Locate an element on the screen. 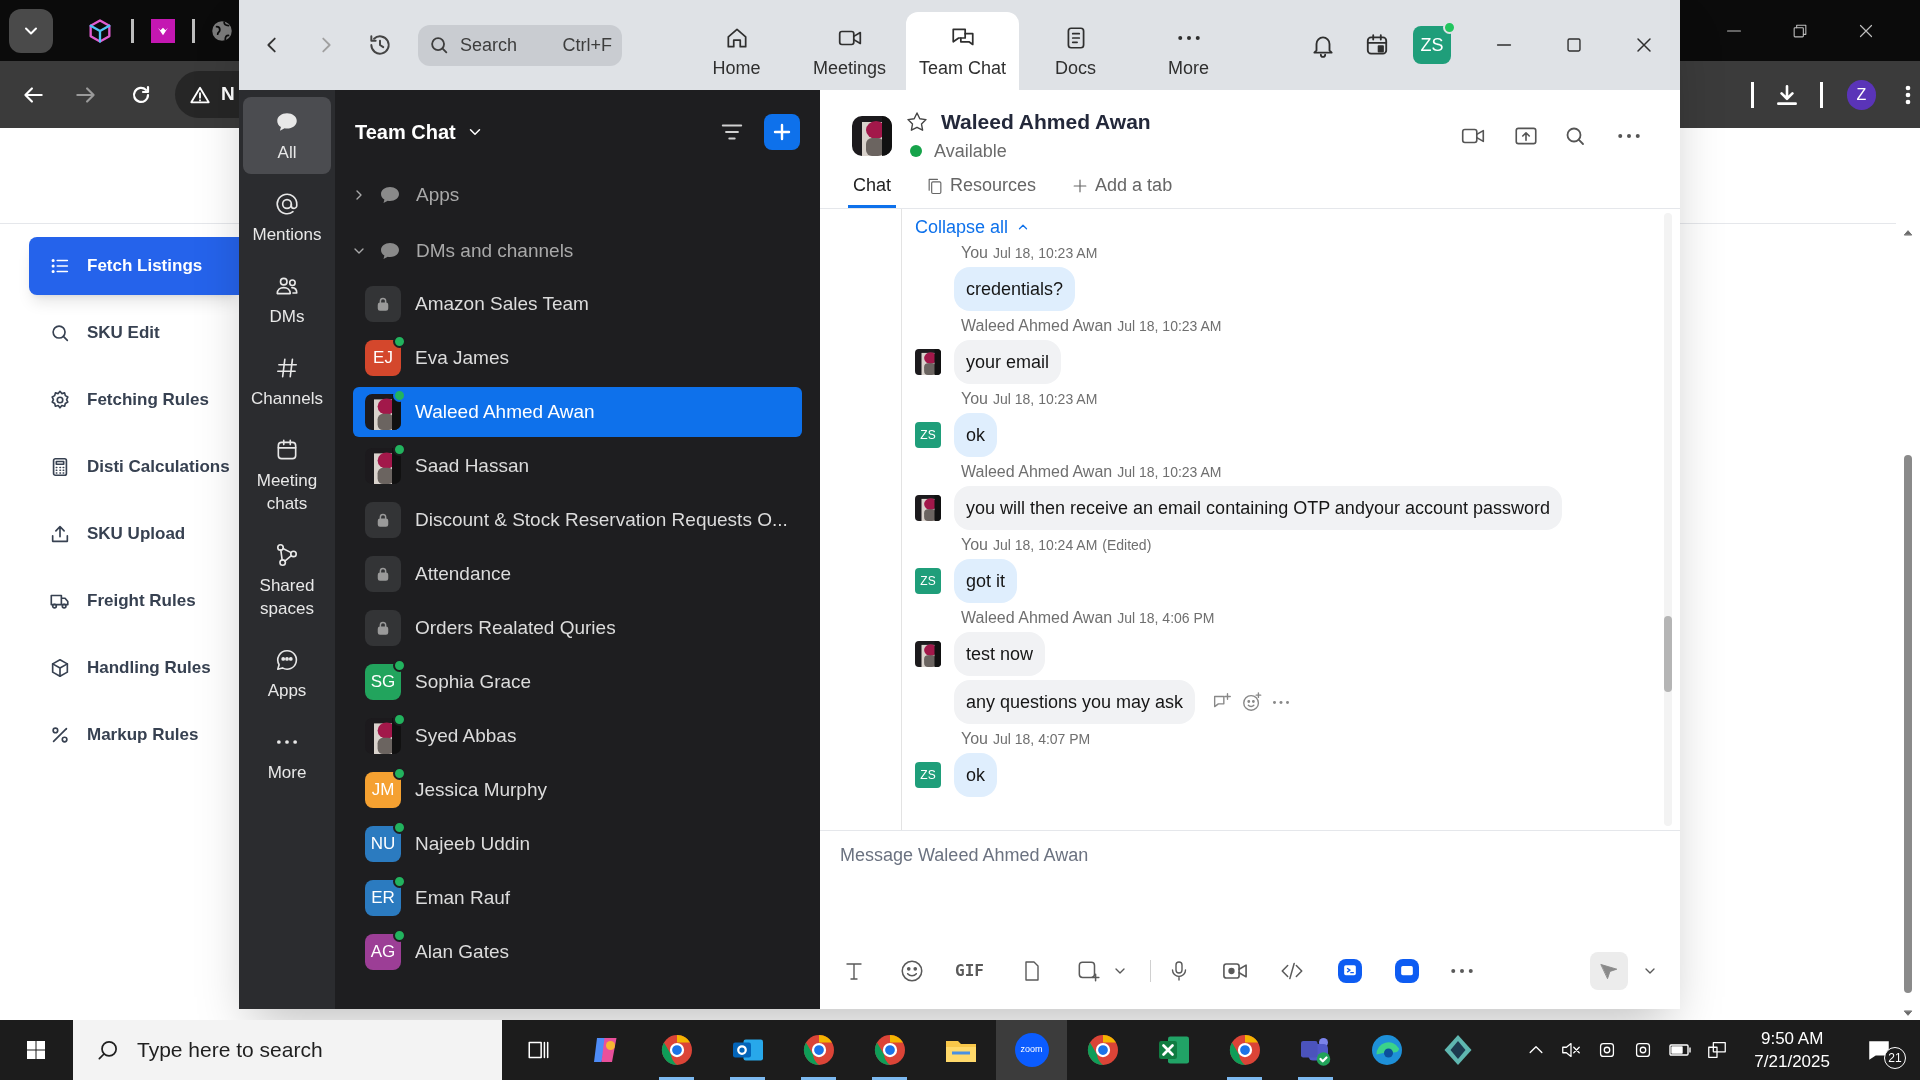  taskbar-search-field: Type here to search is located at coordinates (287, 1050).